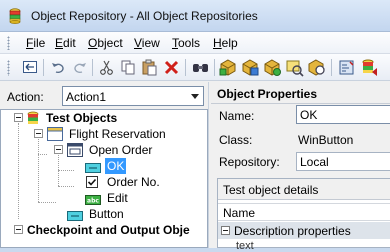 The height and width of the screenshot is (252, 390). I want to click on menu-tools: Tools, so click(186, 43).